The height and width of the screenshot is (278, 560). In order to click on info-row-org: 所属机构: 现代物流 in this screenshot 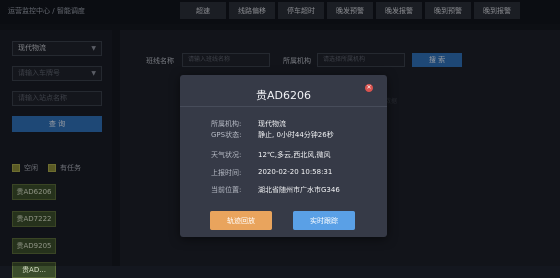, I will do `click(248, 124)`.